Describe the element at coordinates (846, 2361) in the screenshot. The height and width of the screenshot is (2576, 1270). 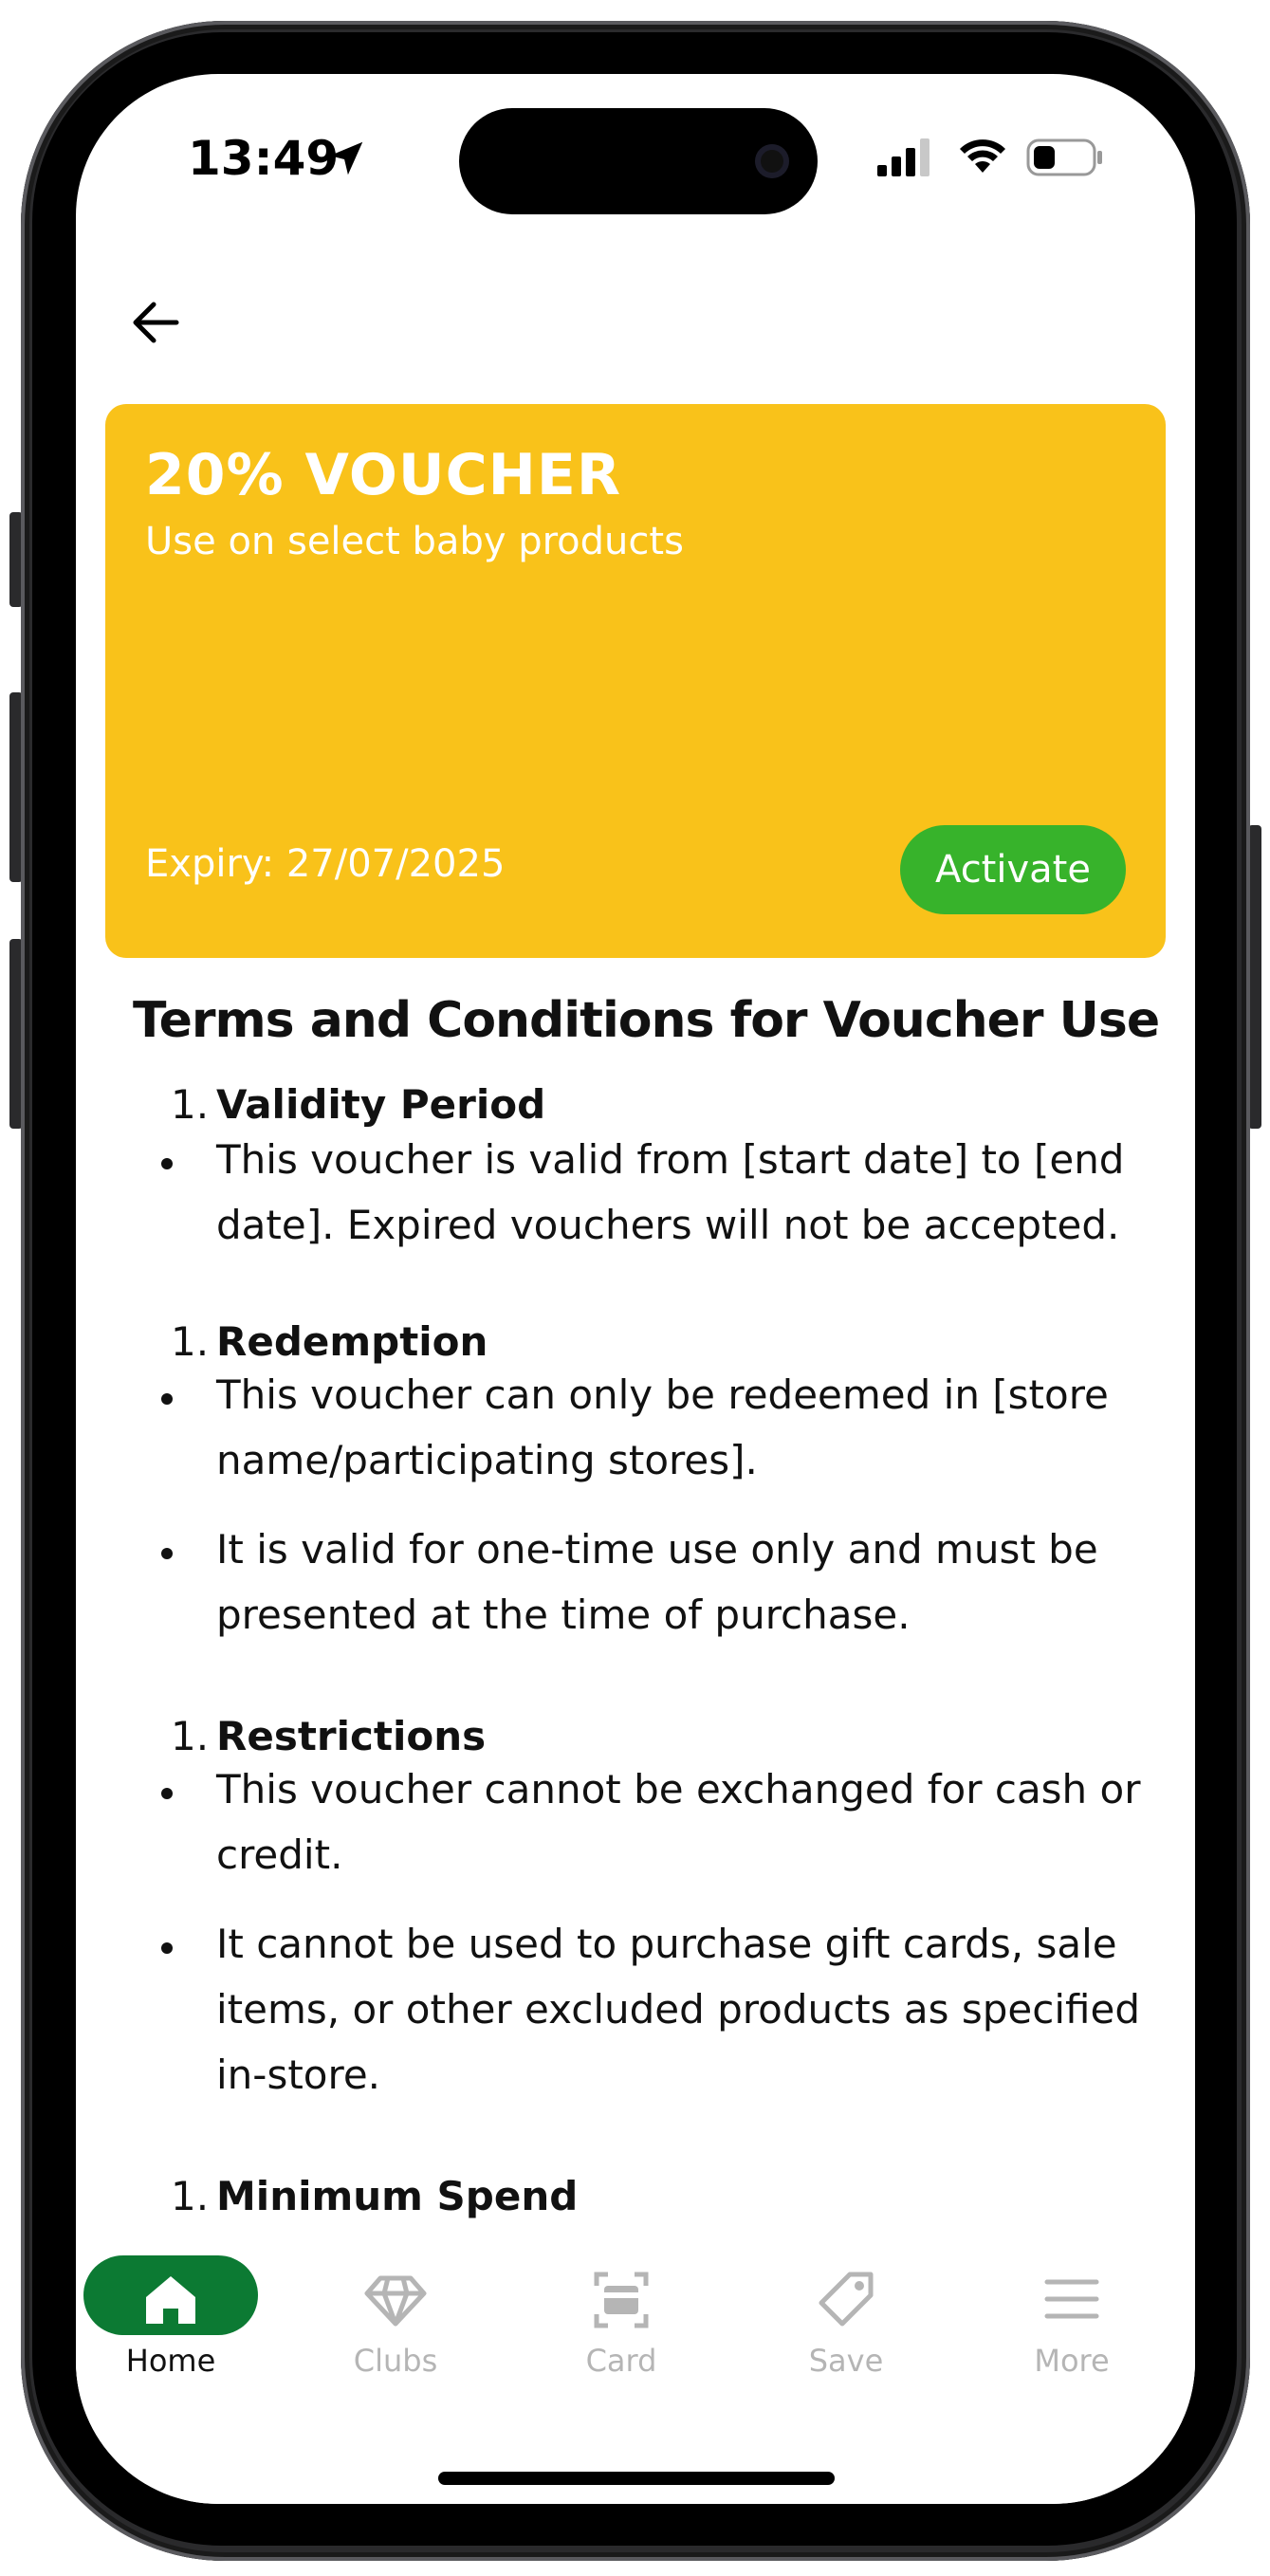
I see `tab-label: Save` at that location.